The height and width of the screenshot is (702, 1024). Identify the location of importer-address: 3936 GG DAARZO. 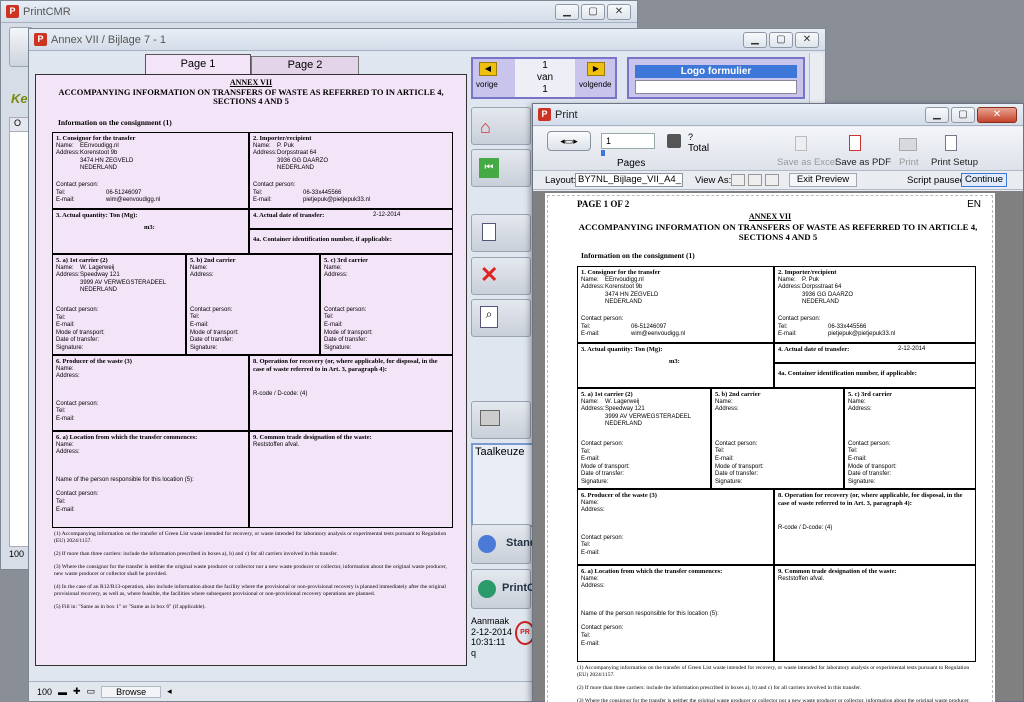
(303, 160).